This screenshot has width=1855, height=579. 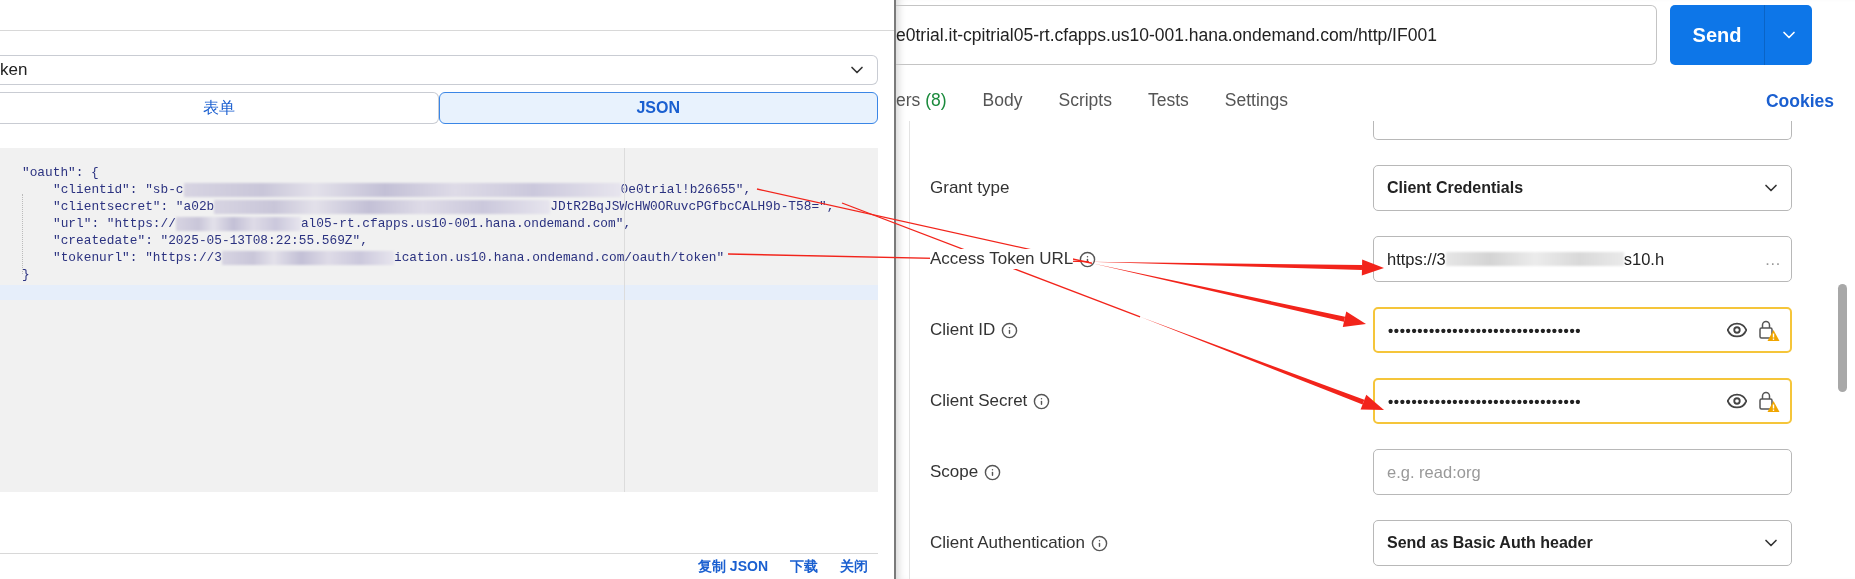 What do you see at coordinates (219, 108) in the screenshot?
I see `tab: 表单` at bounding box center [219, 108].